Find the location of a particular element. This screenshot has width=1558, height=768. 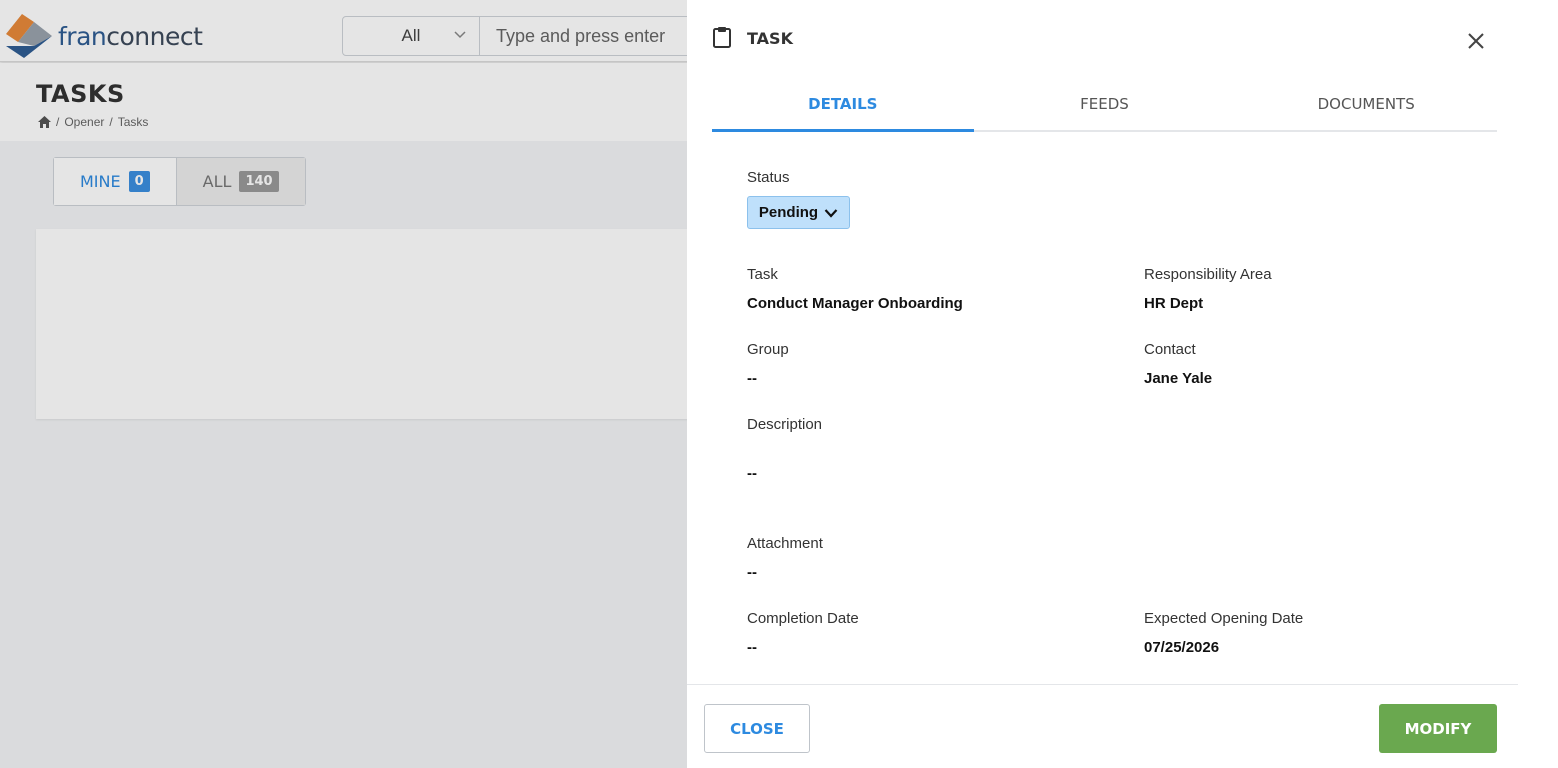

clipboard-icon is located at coordinates (722, 37).